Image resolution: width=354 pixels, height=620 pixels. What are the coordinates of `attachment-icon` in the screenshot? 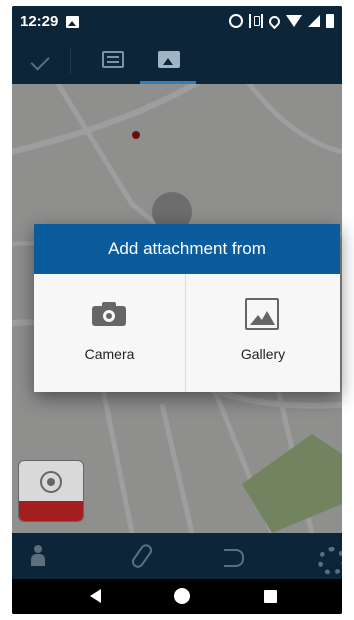 It's located at (169, 59).